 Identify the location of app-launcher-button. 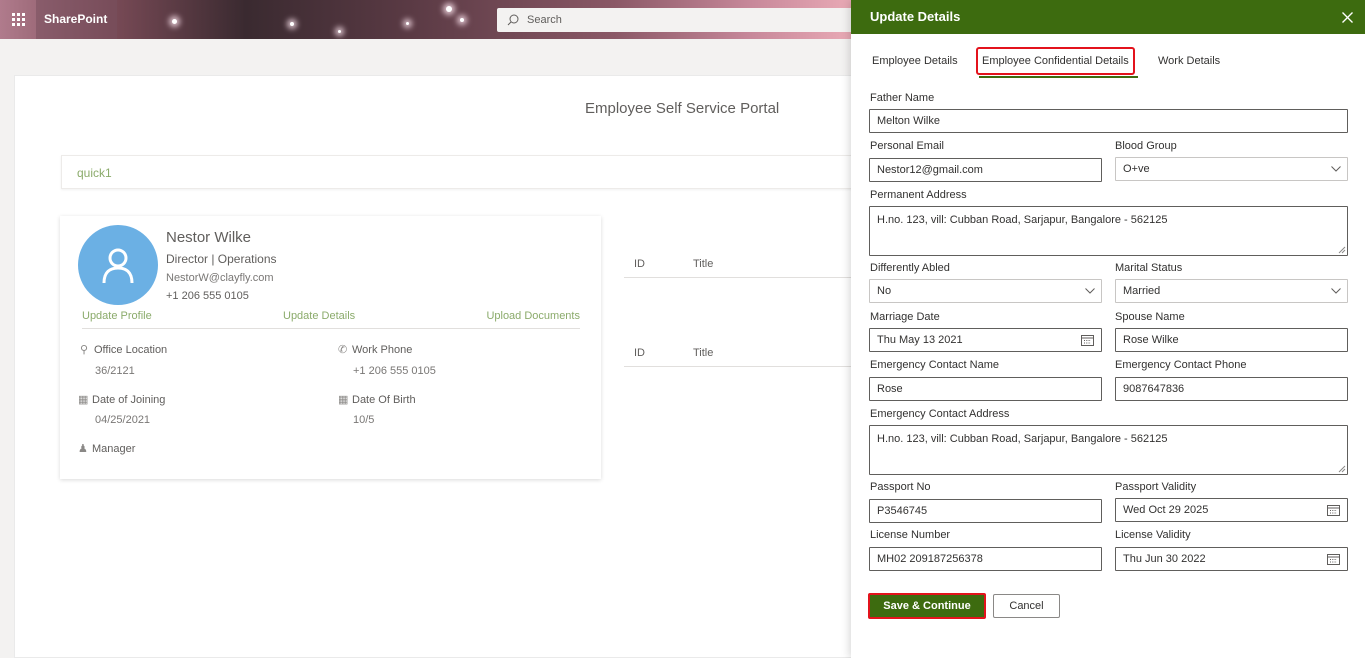
(18, 19).